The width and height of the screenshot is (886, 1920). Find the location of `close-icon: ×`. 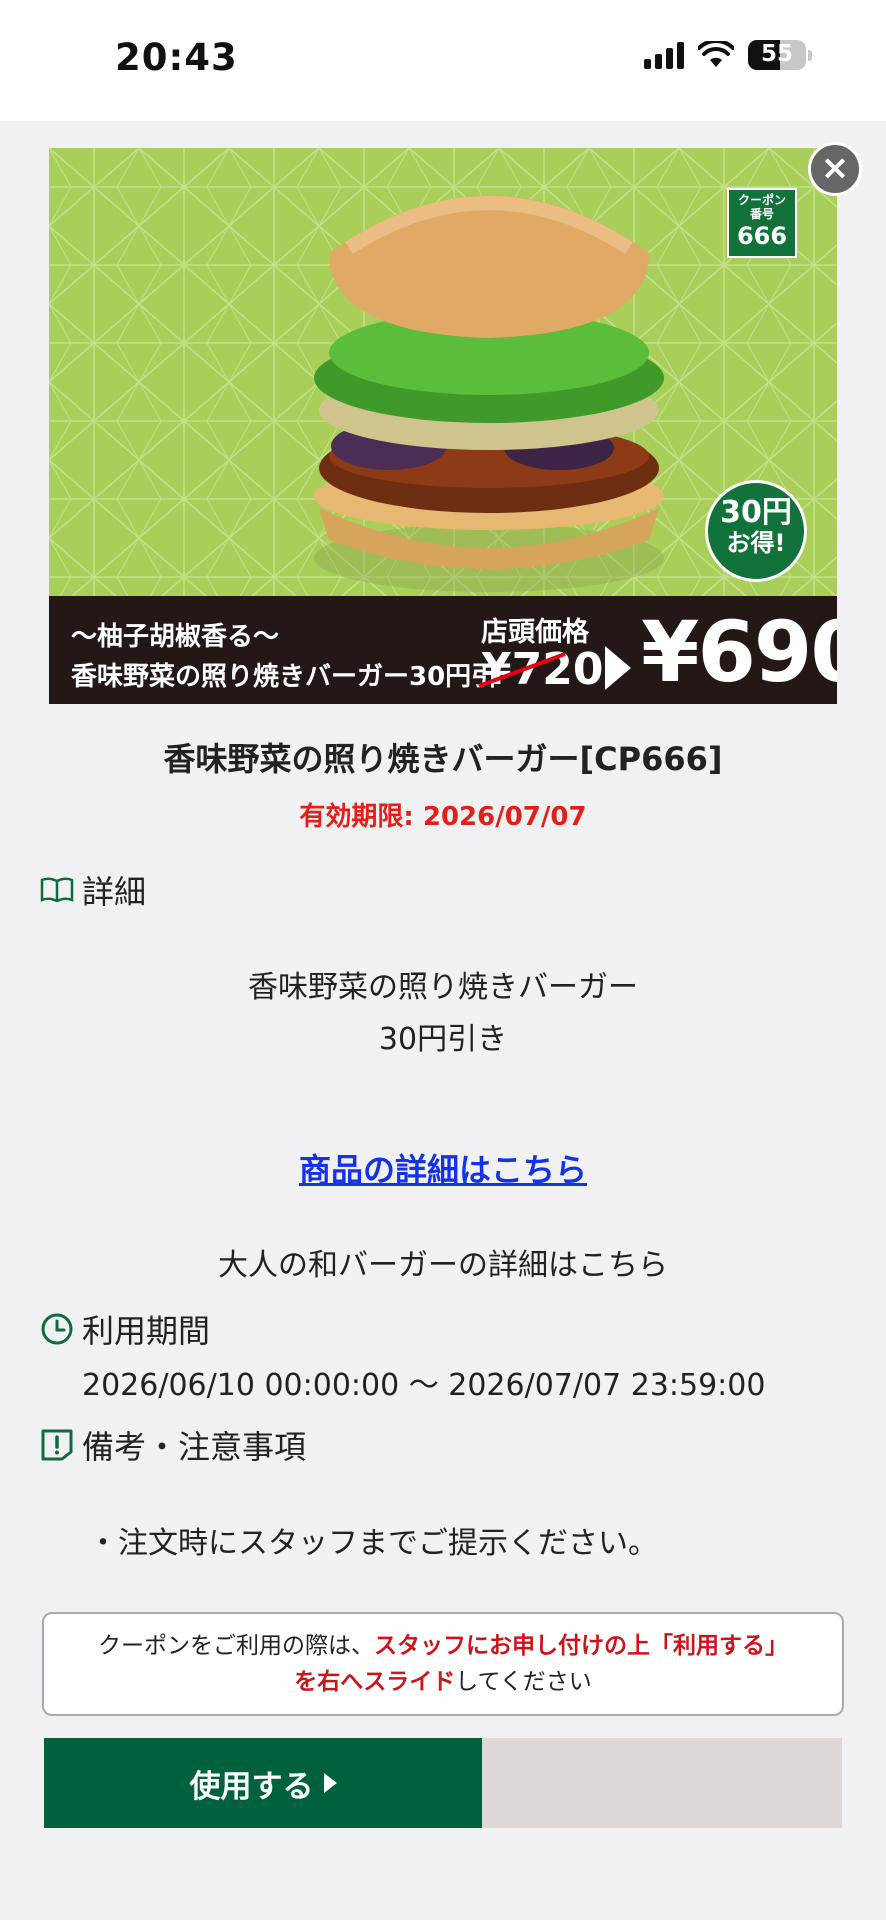

close-icon: × is located at coordinates (835, 168).